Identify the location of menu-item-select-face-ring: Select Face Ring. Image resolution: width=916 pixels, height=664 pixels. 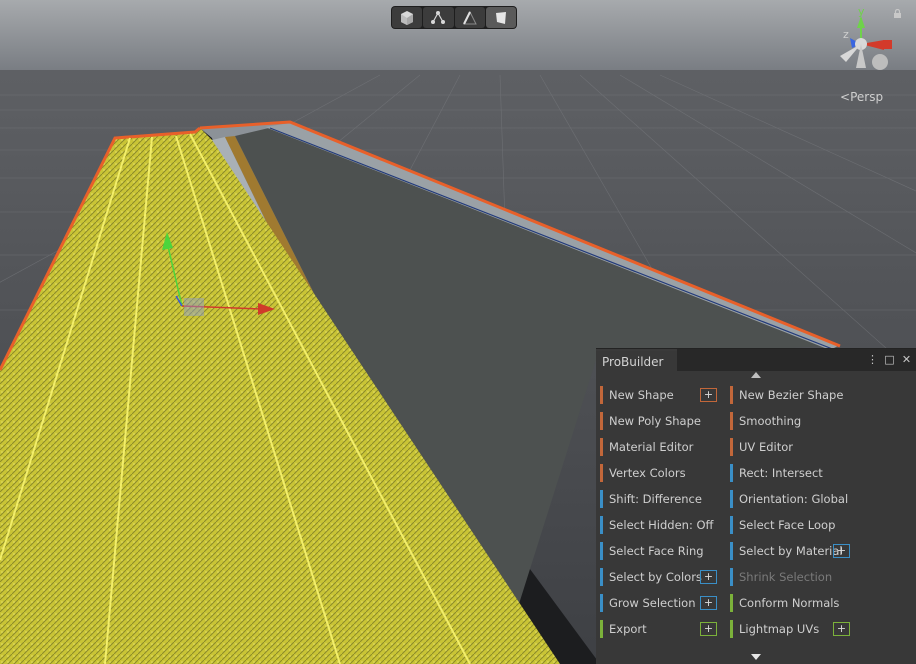
(652, 551).